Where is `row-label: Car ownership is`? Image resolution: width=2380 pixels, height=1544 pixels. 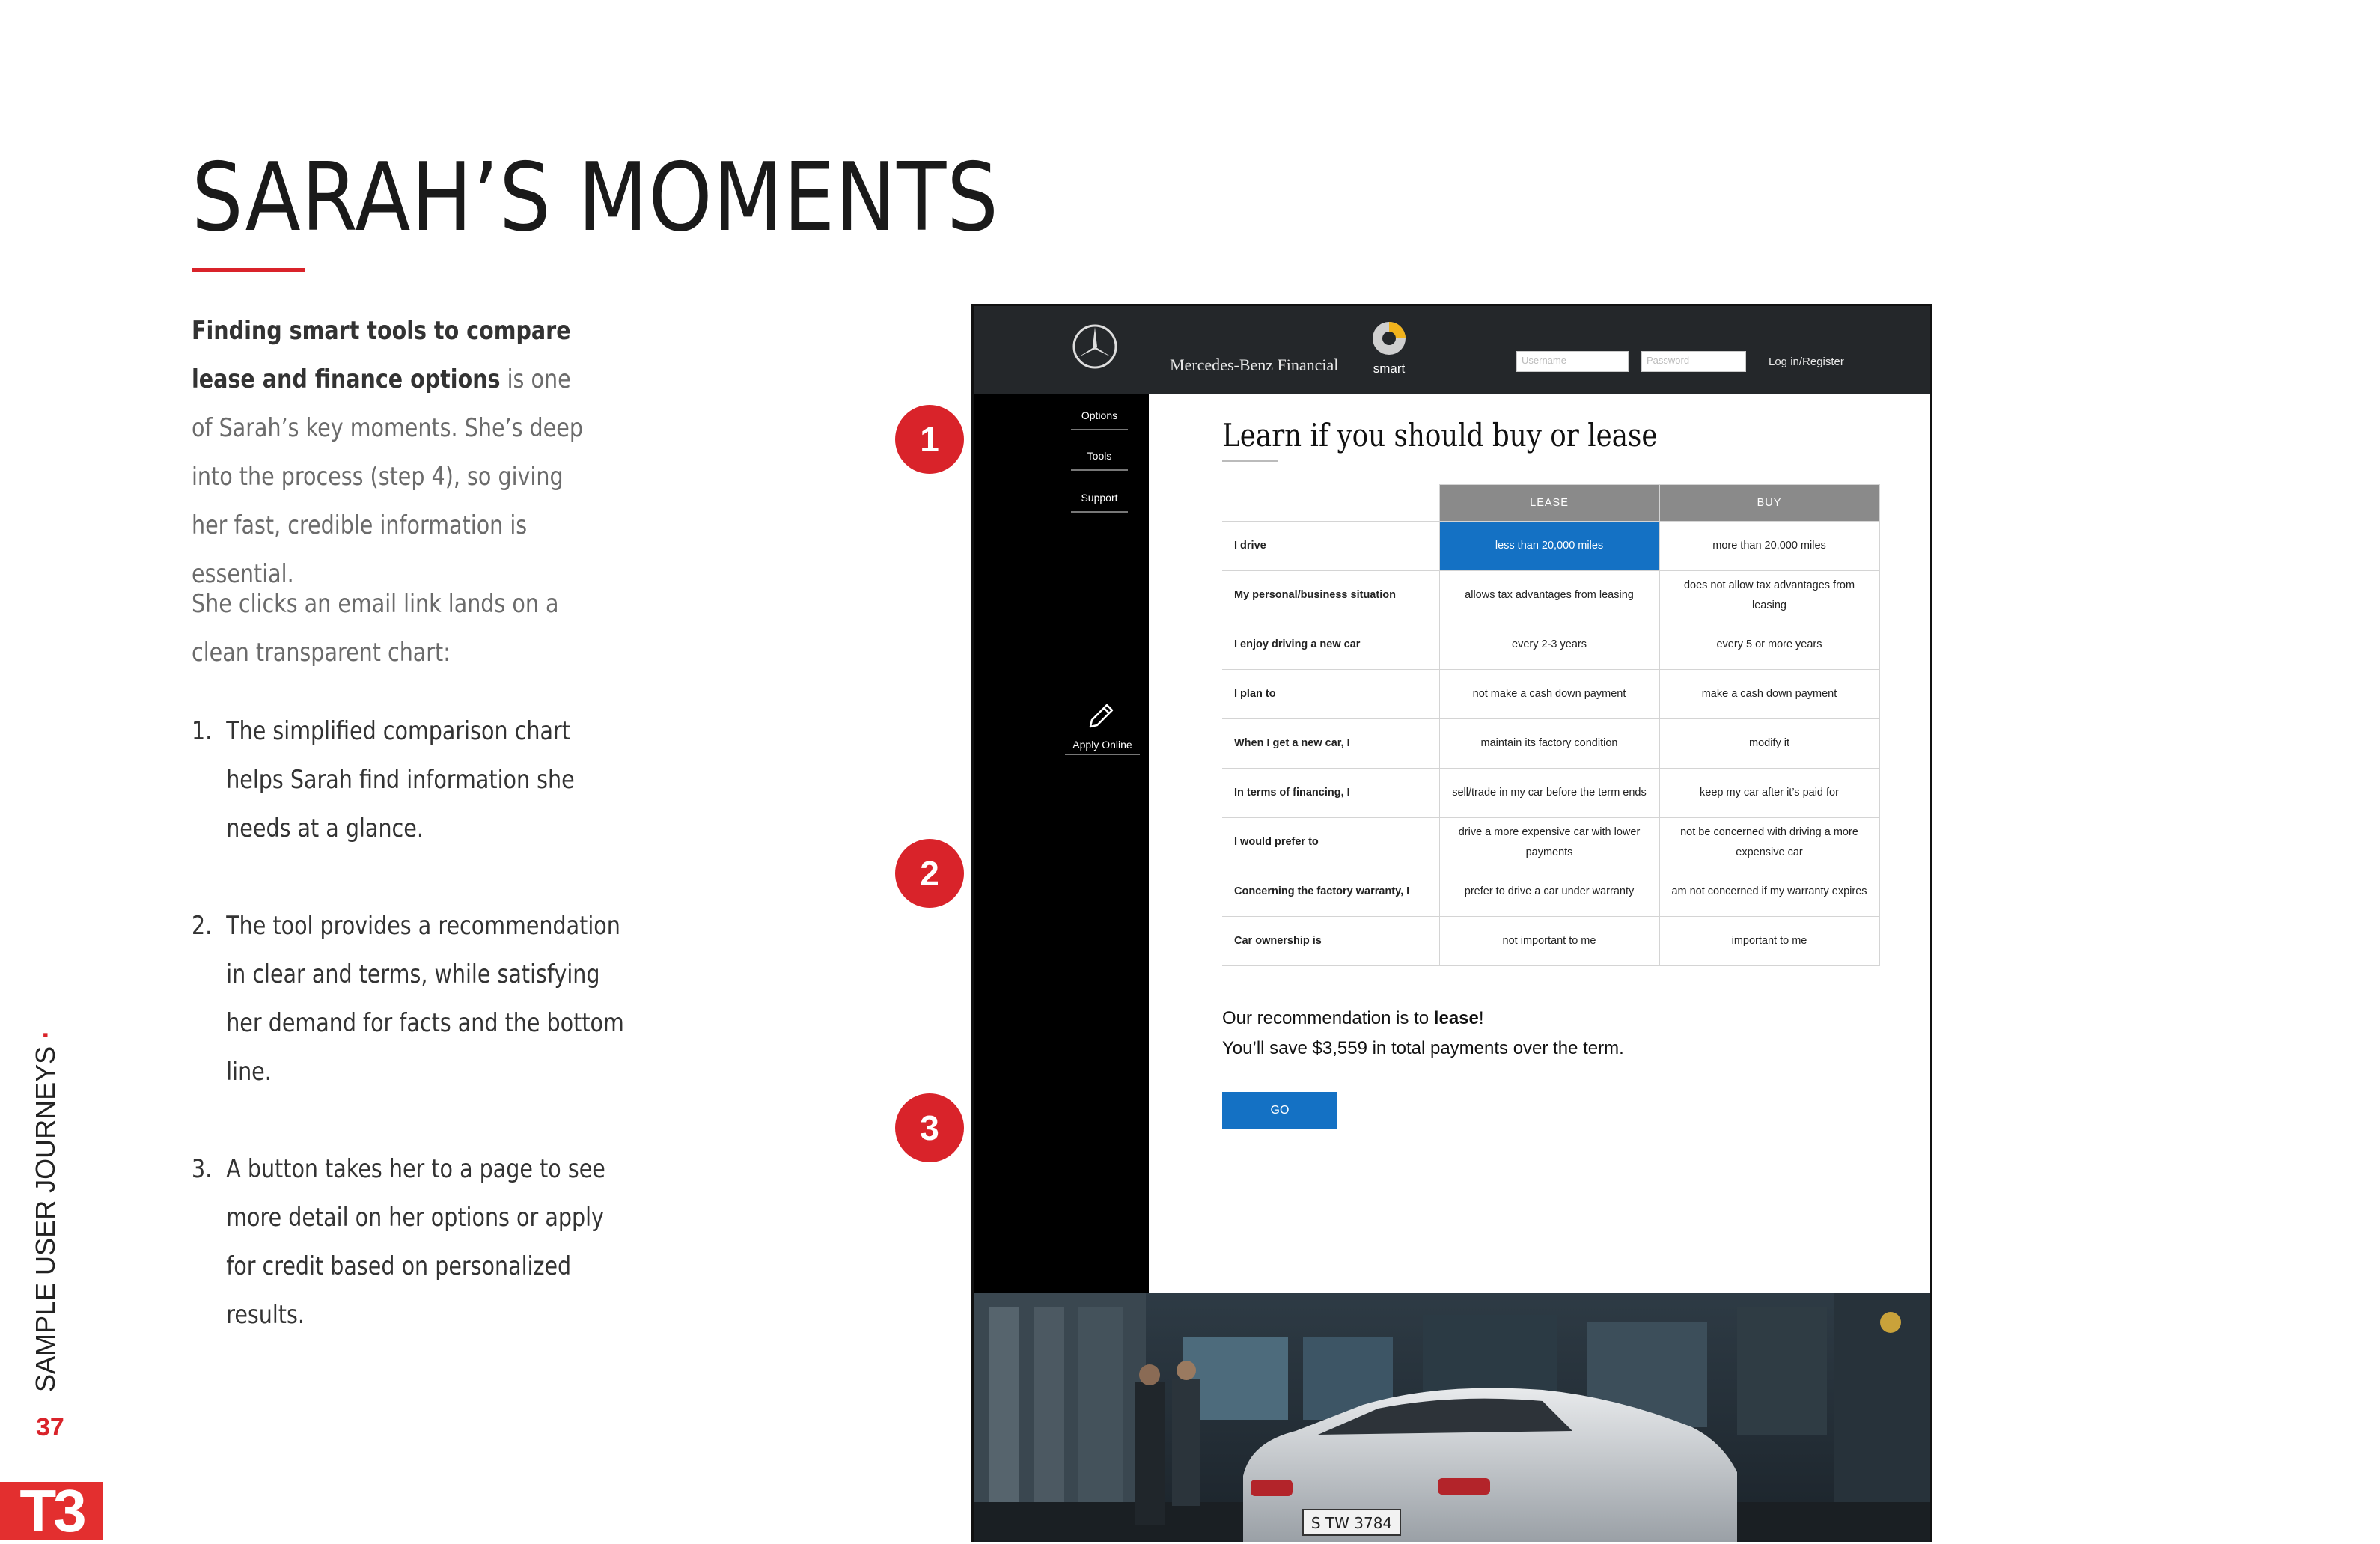 row-label: Car ownership is is located at coordinates (1331, 941).